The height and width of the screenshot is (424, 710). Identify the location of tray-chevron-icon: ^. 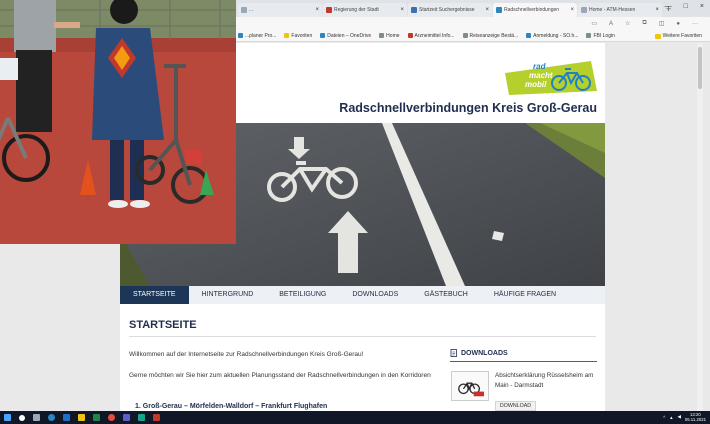
(664, 417).